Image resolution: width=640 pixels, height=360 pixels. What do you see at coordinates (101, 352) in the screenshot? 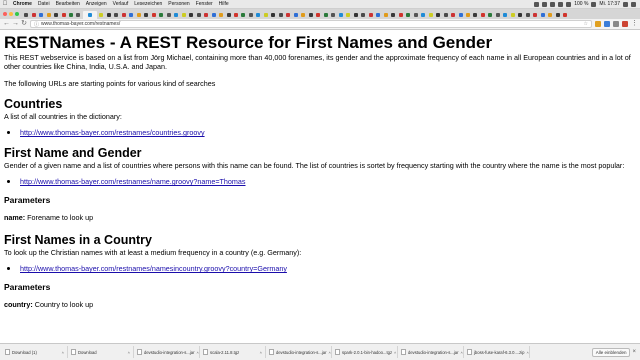
I see `download-item: Download ˄` at bounding box center [101, 352].